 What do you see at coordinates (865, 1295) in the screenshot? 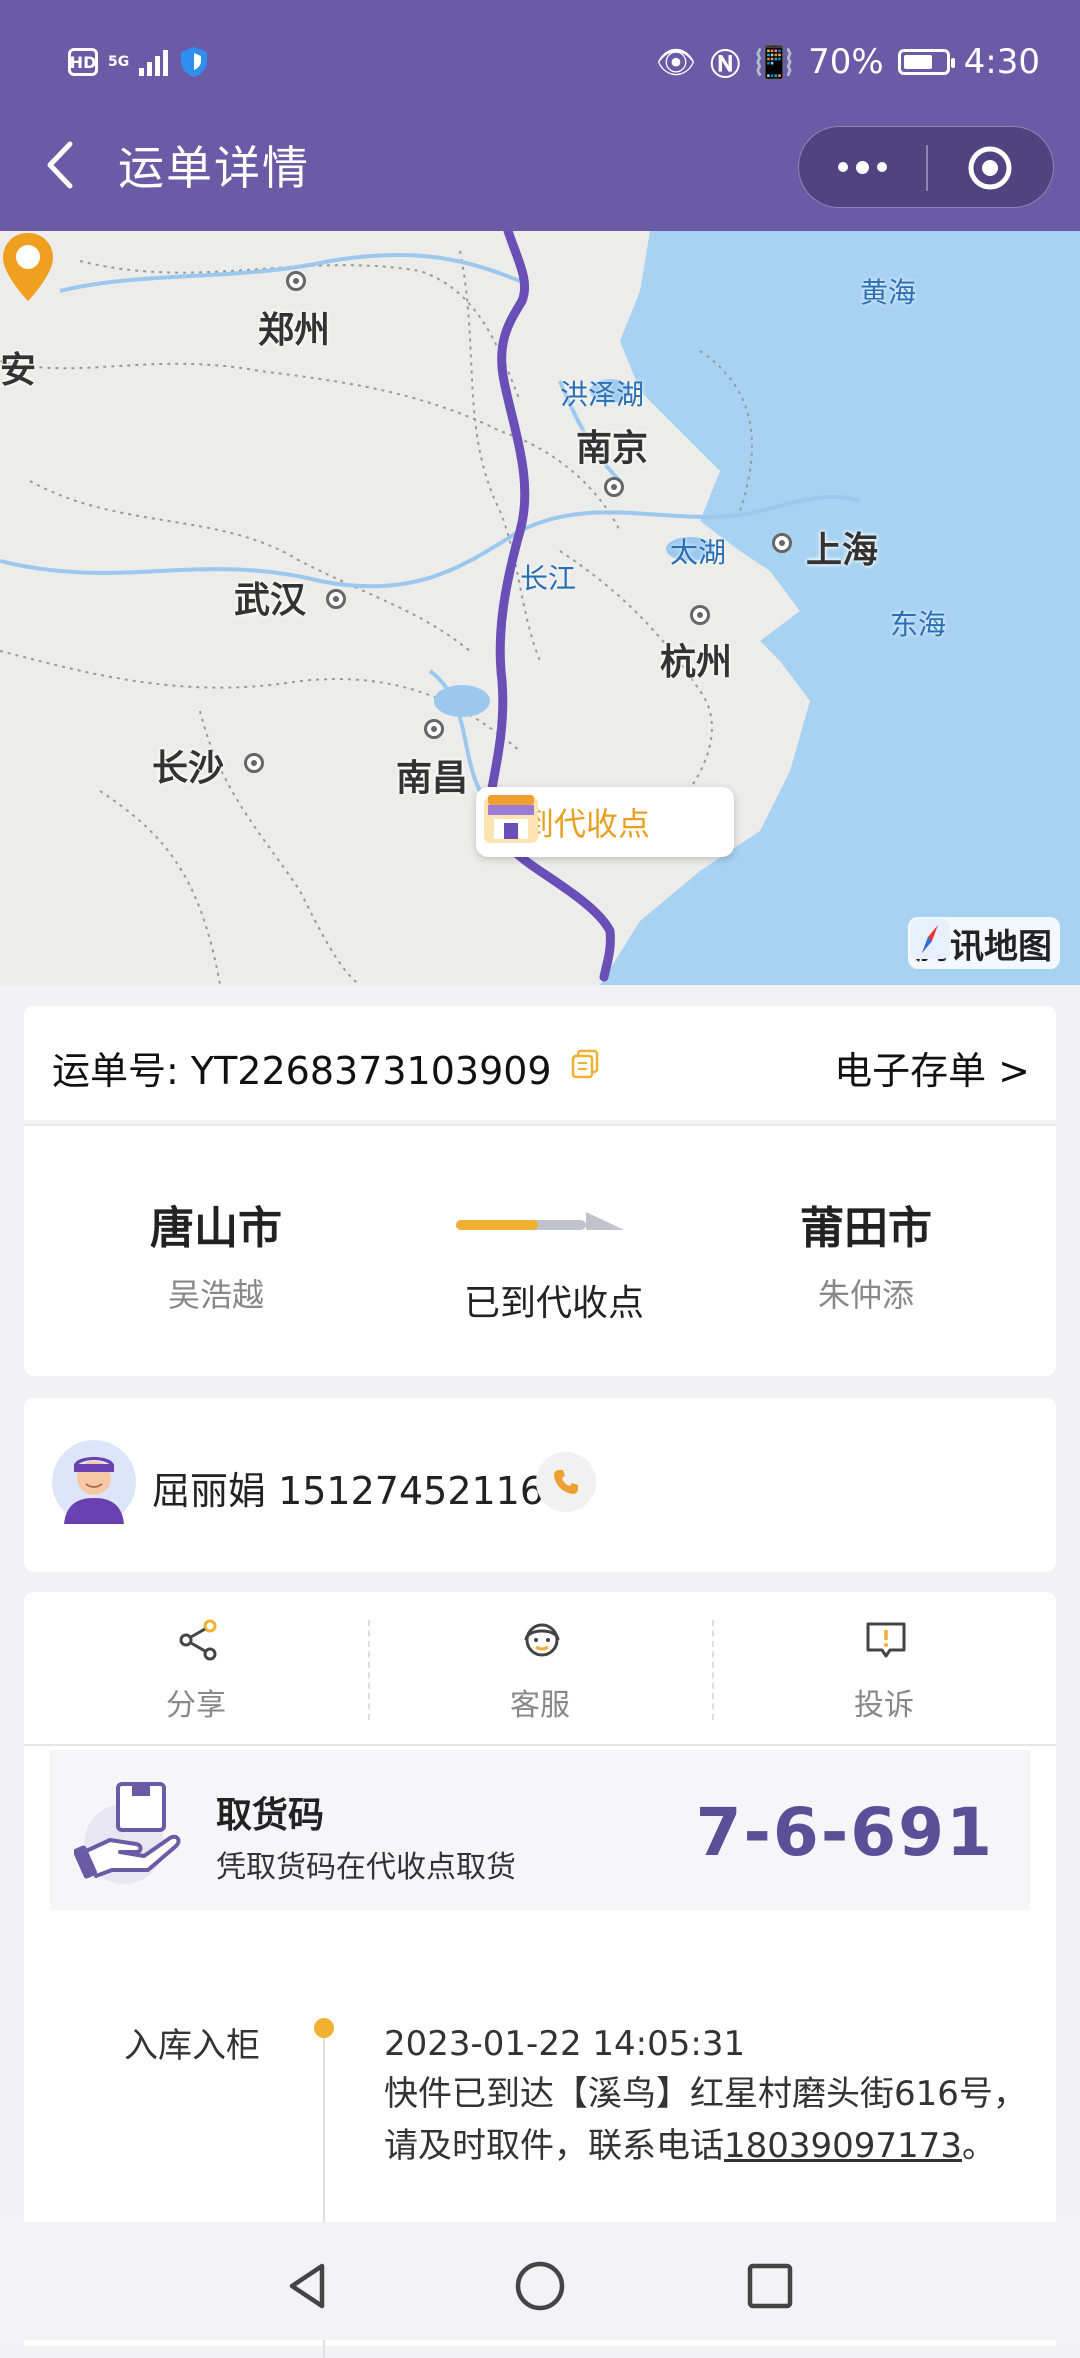
I see `receiver-name: 朱仲添` at bounding box center [865, 1295].